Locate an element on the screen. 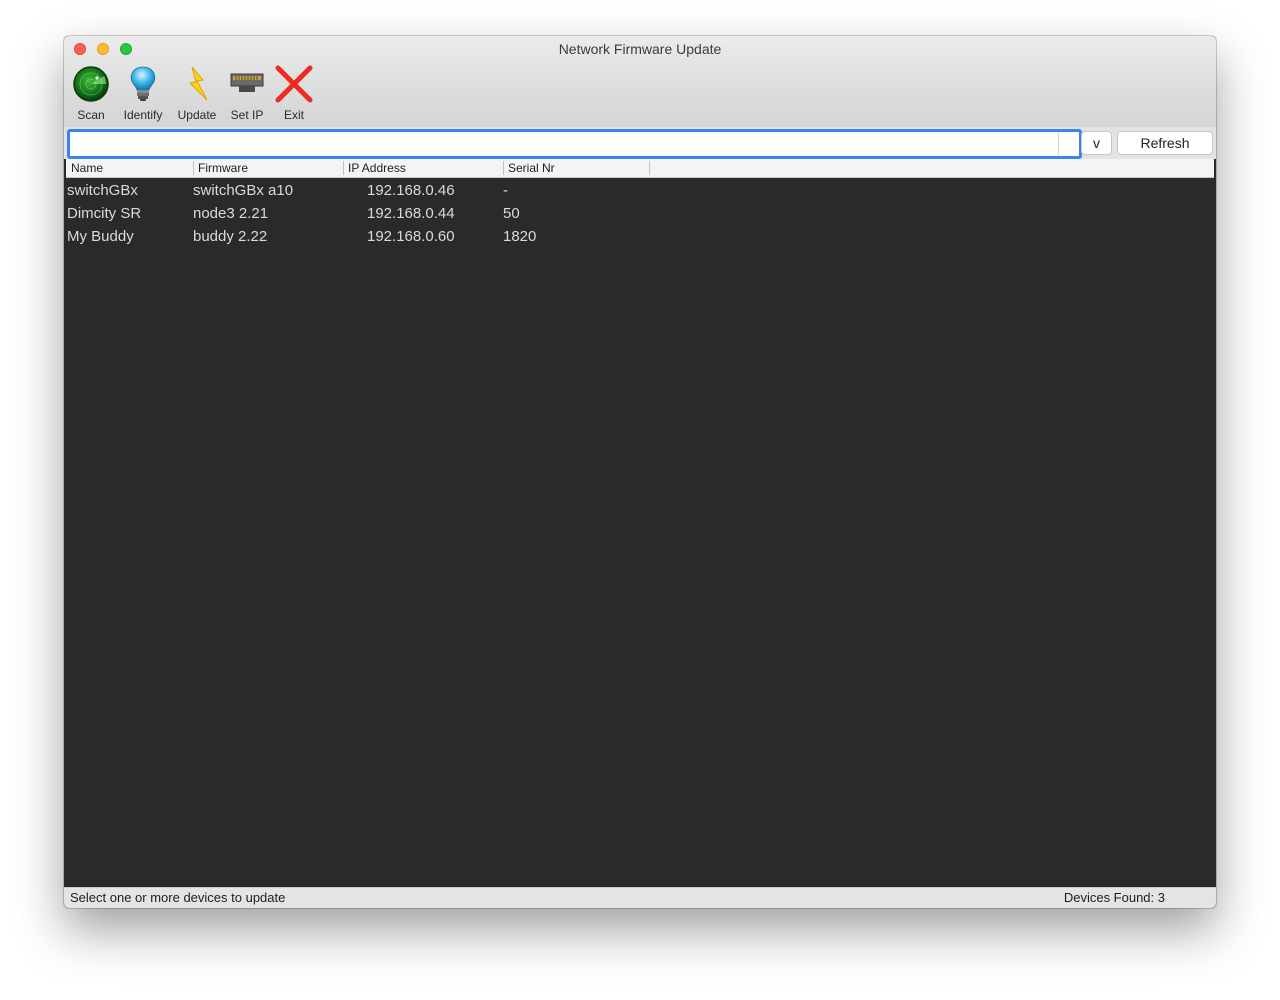  table-row: switchGBx switchGBx a10 192.168.0.46 - is located at coordinates (640, 190).